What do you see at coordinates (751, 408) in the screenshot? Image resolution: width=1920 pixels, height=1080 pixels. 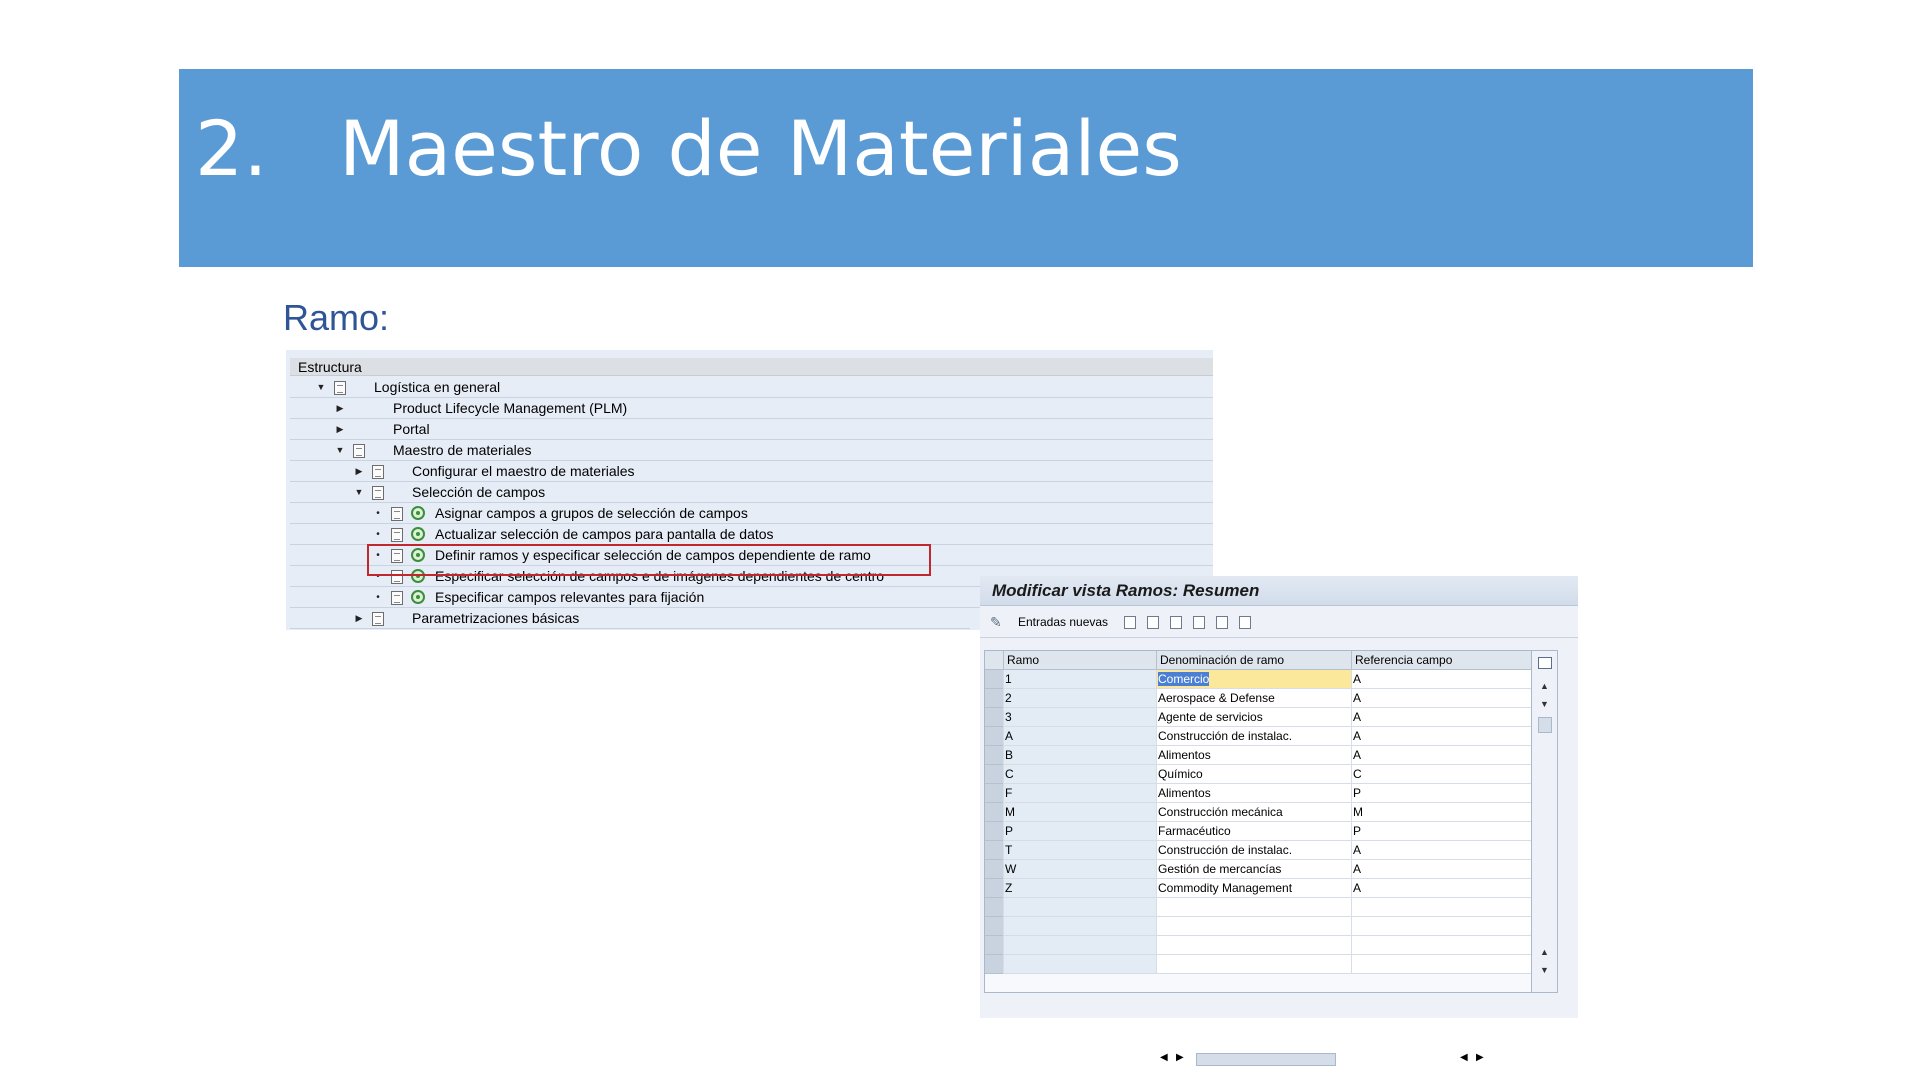 I see `tree-node: ▶ Product Lifecycle Management (PLM)` at bounding box center [751, 408].